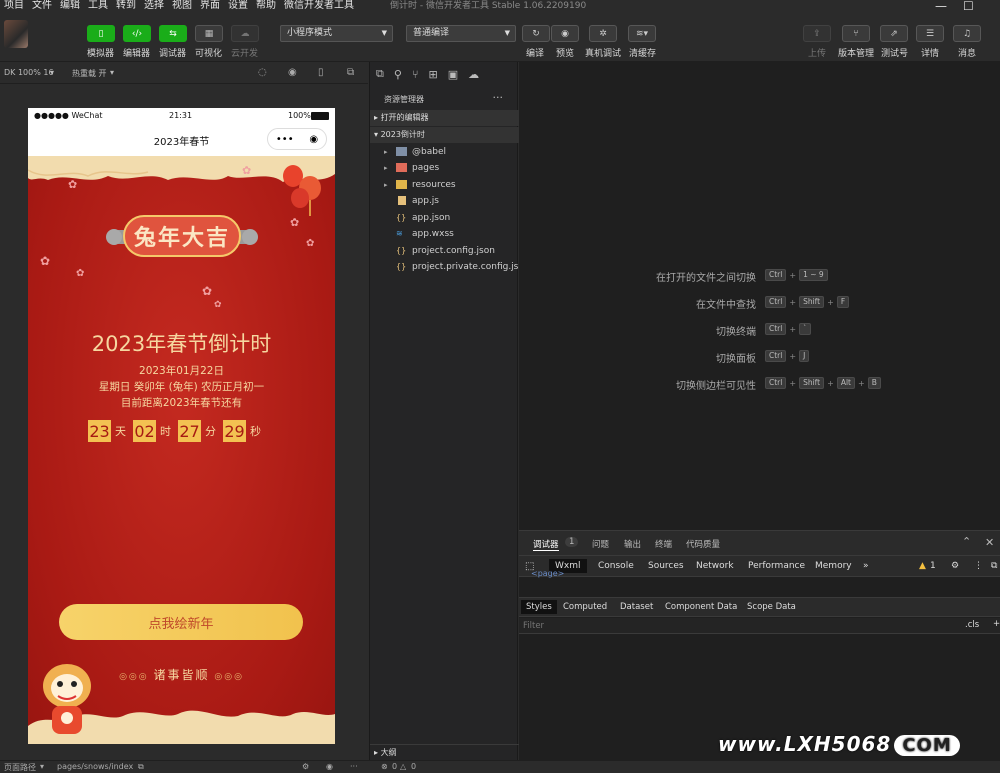 This screenshot has width=1000, height=773. I want to click on menu-item-view: 视图, so click(182, 6).